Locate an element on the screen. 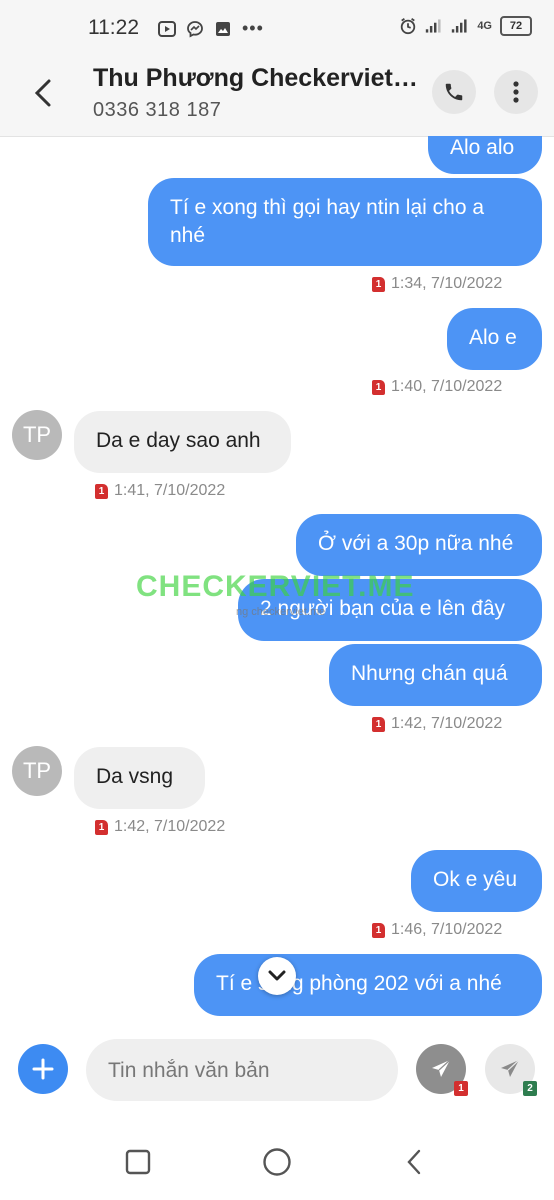 The image size is (554, 1200). send-sim2-button: 2 is located at coordinates (511, 1070).